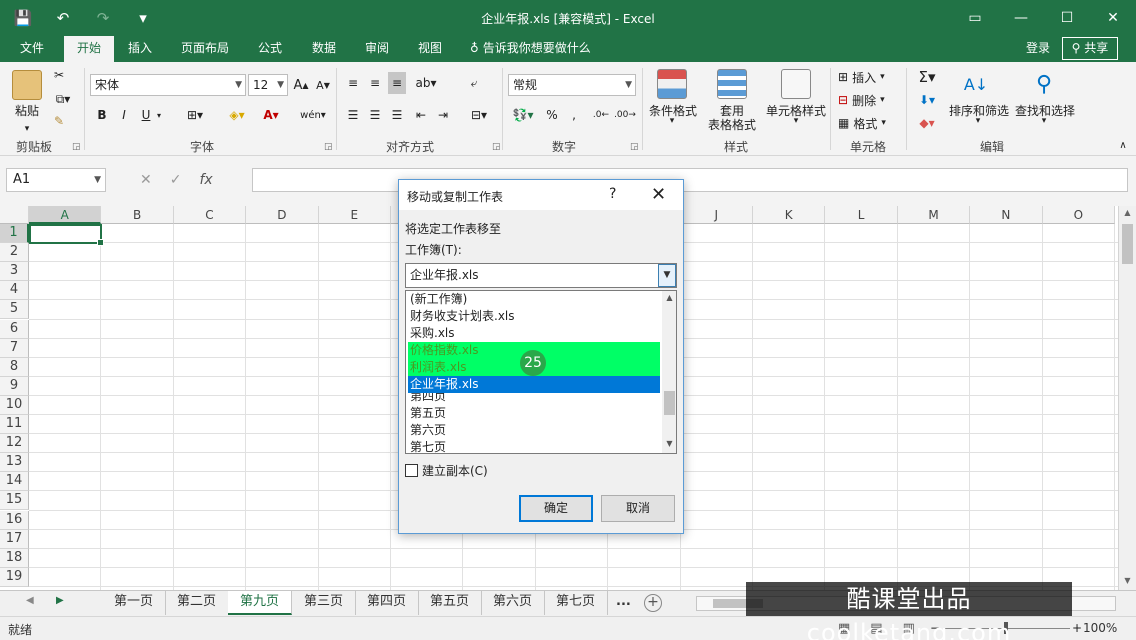 This screenshot has width=1136, height=640. I want to click on orientation-icon: ab▾, so click(426, 83).